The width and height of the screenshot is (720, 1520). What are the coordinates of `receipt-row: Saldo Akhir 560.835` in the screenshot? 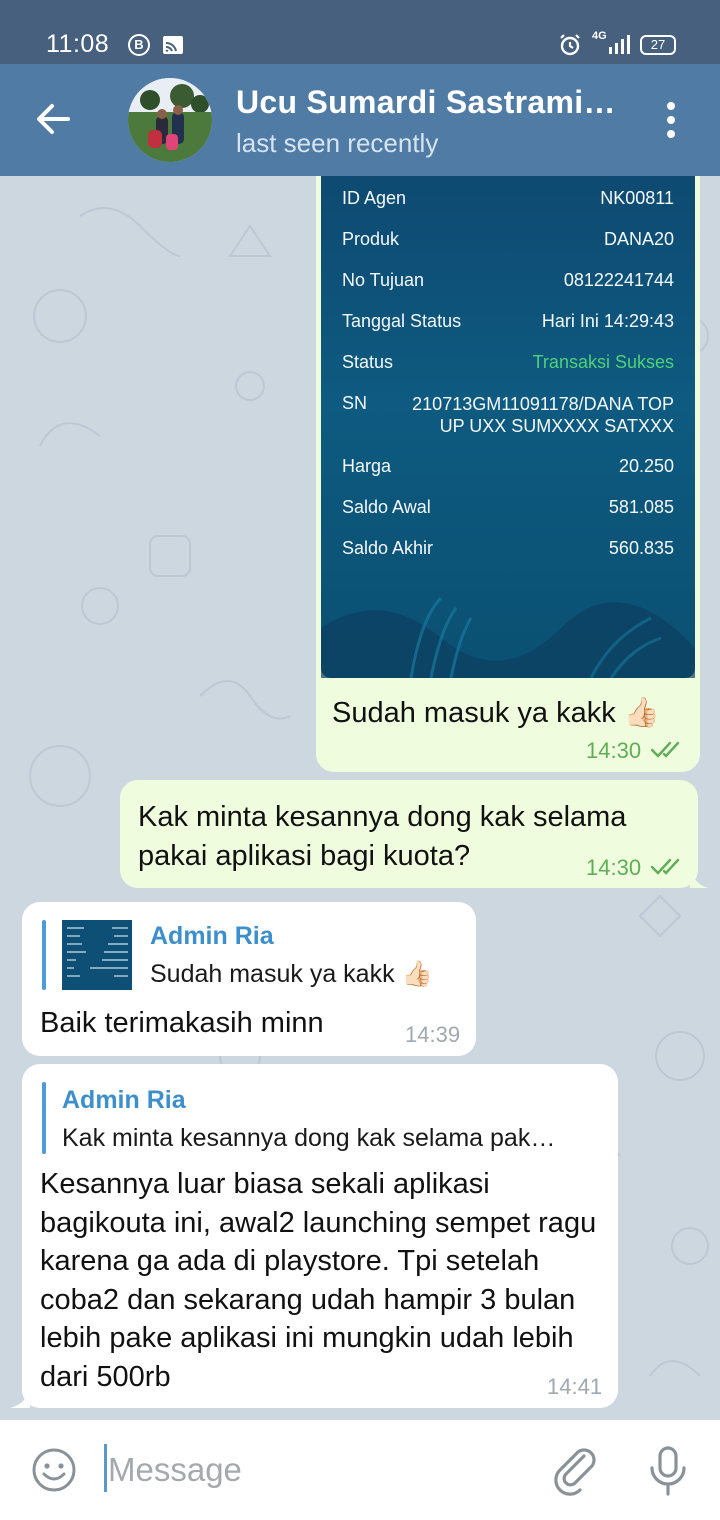 It's located at (508, 548).